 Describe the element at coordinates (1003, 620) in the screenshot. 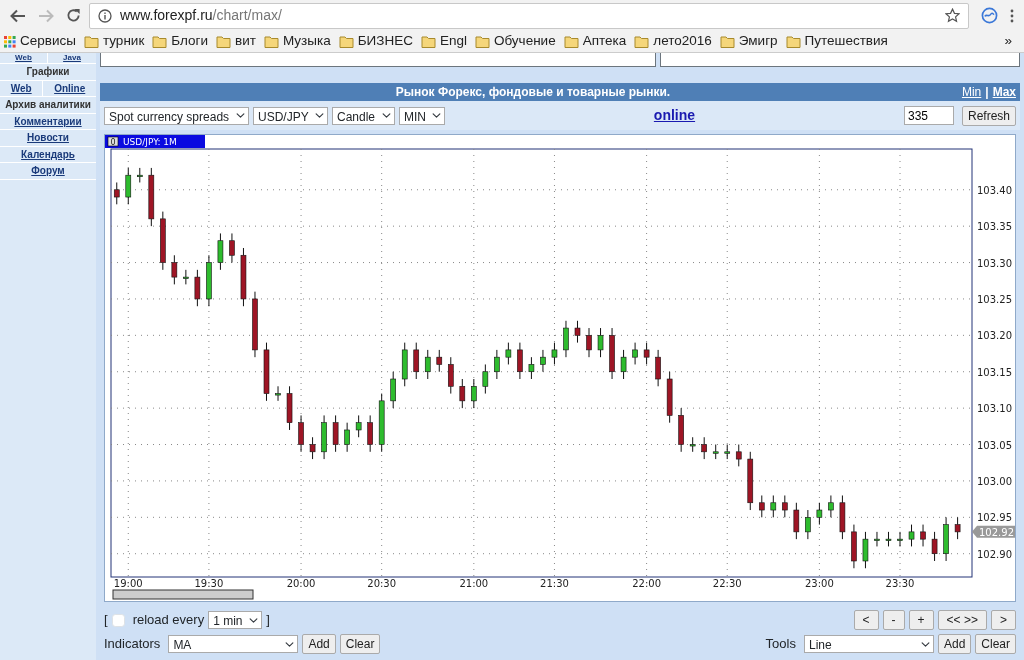

I see `nav-button: >` at that location.